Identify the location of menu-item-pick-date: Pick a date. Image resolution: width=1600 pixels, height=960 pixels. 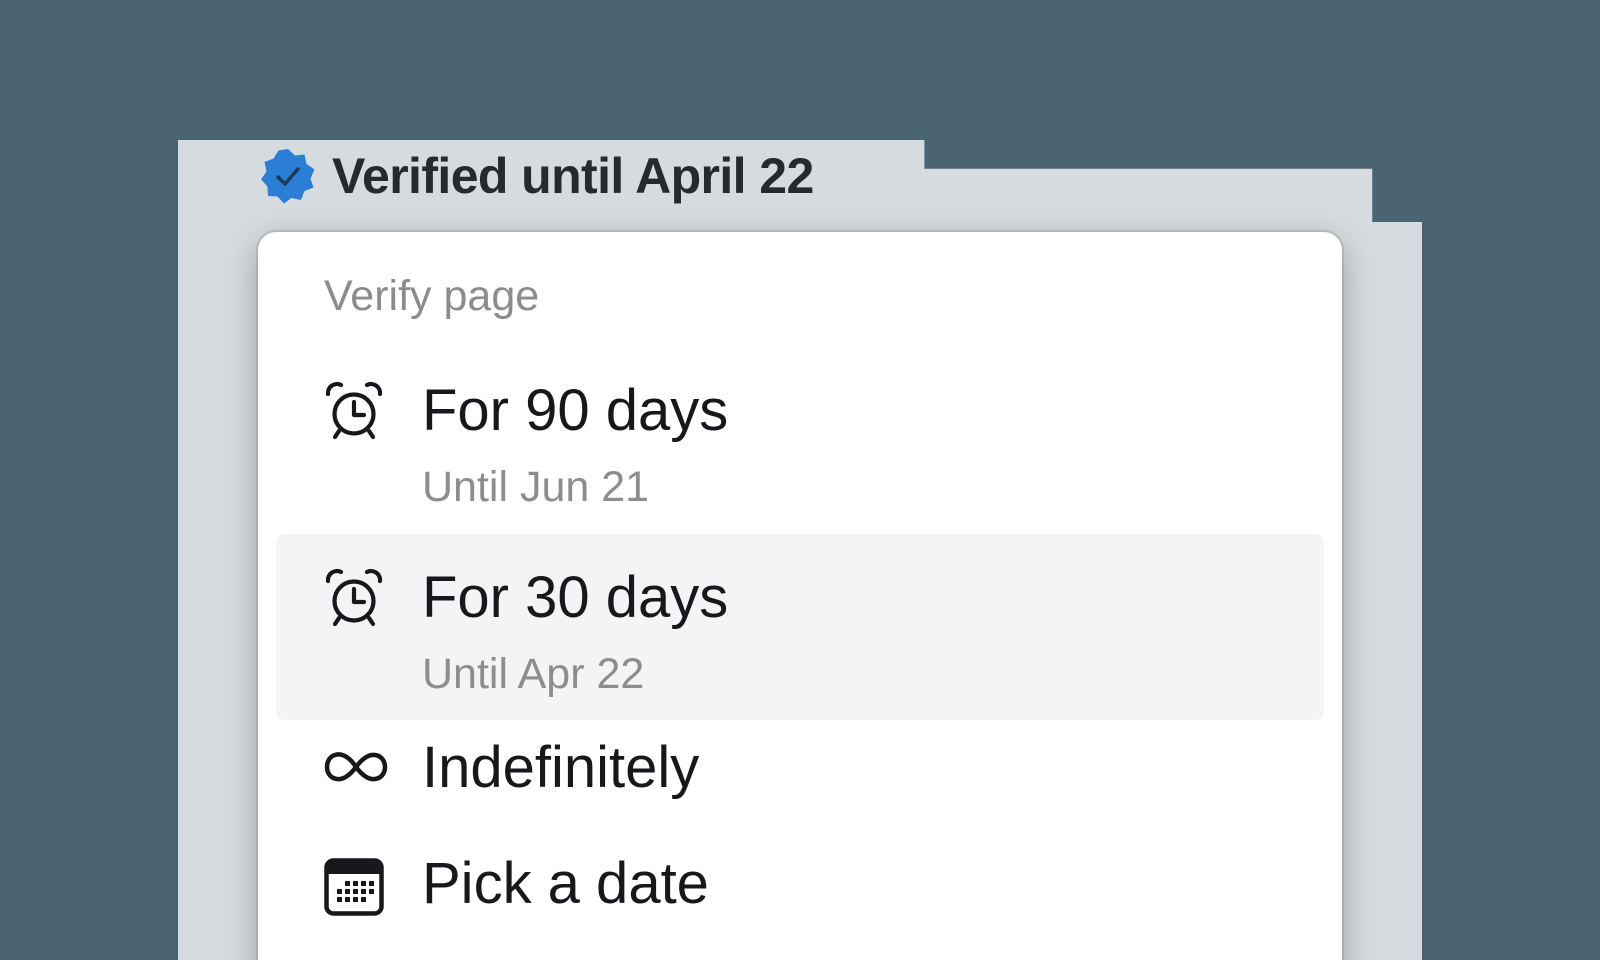
(800, 896).